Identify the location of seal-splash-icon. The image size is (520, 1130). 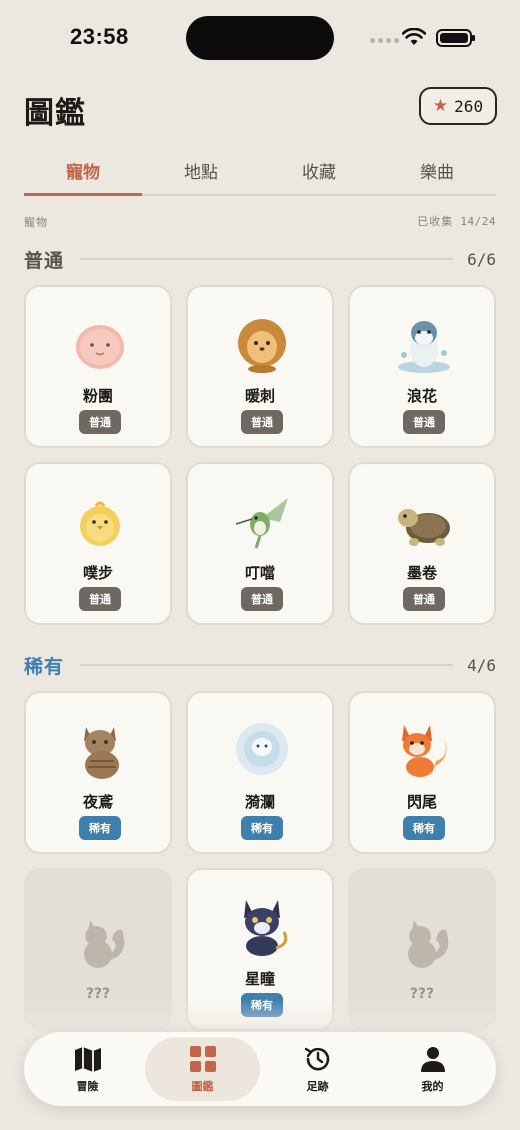
(424, 347).